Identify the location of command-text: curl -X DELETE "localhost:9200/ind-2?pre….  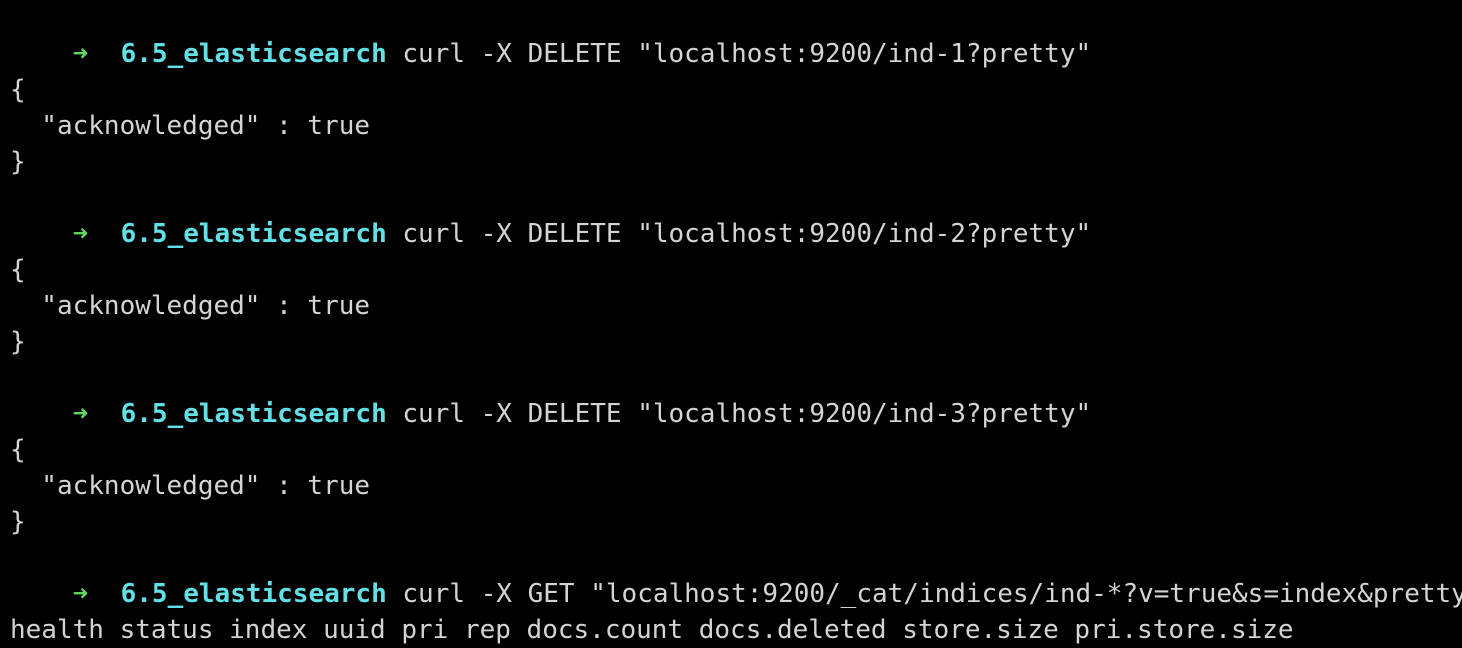
(747, 234).